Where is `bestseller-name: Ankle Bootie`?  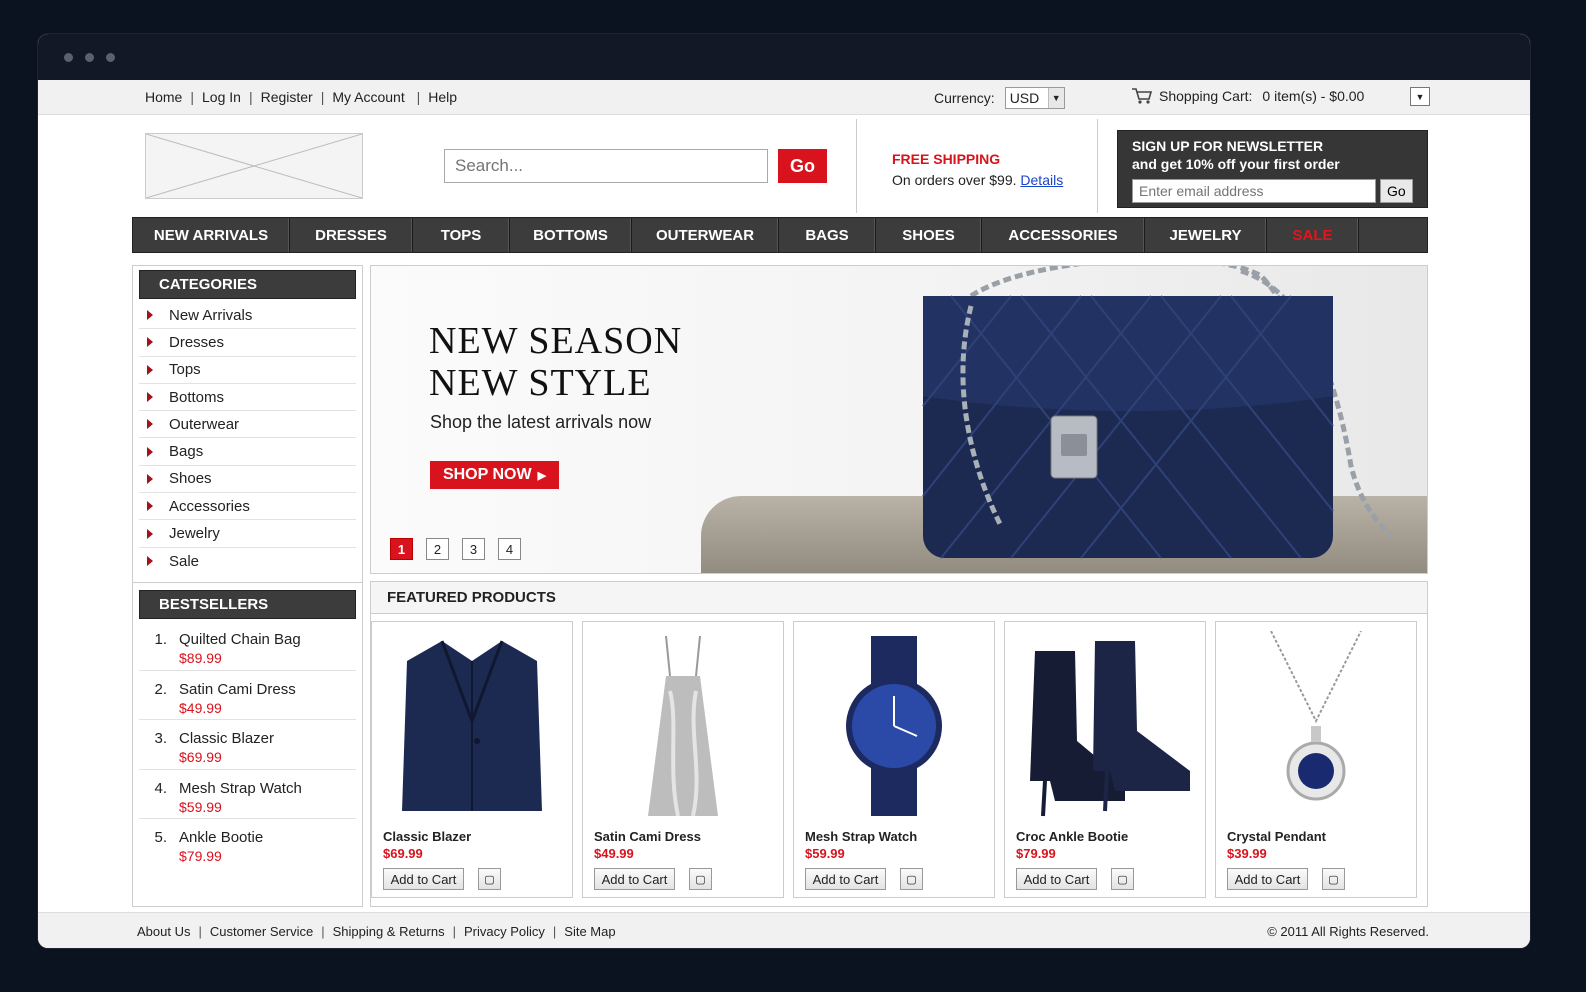
bestseller-name: Ankle Bootie is located at coordinates (221, 838).